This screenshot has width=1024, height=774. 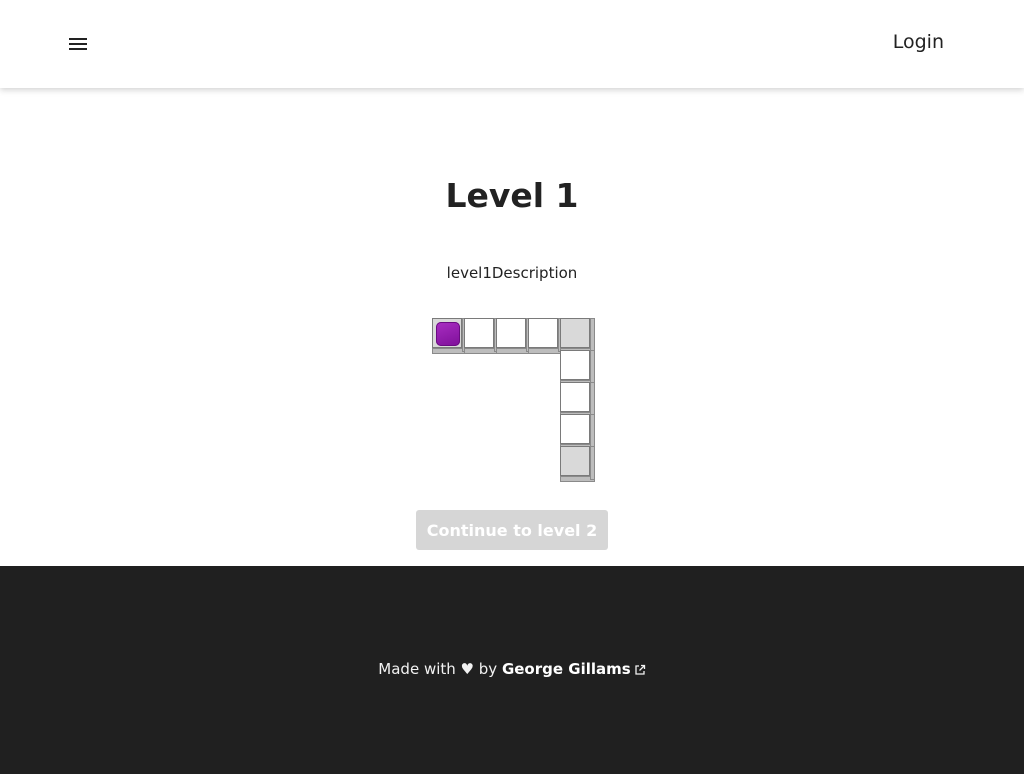 I want to click on player-piece, so click(x=448, y=334).